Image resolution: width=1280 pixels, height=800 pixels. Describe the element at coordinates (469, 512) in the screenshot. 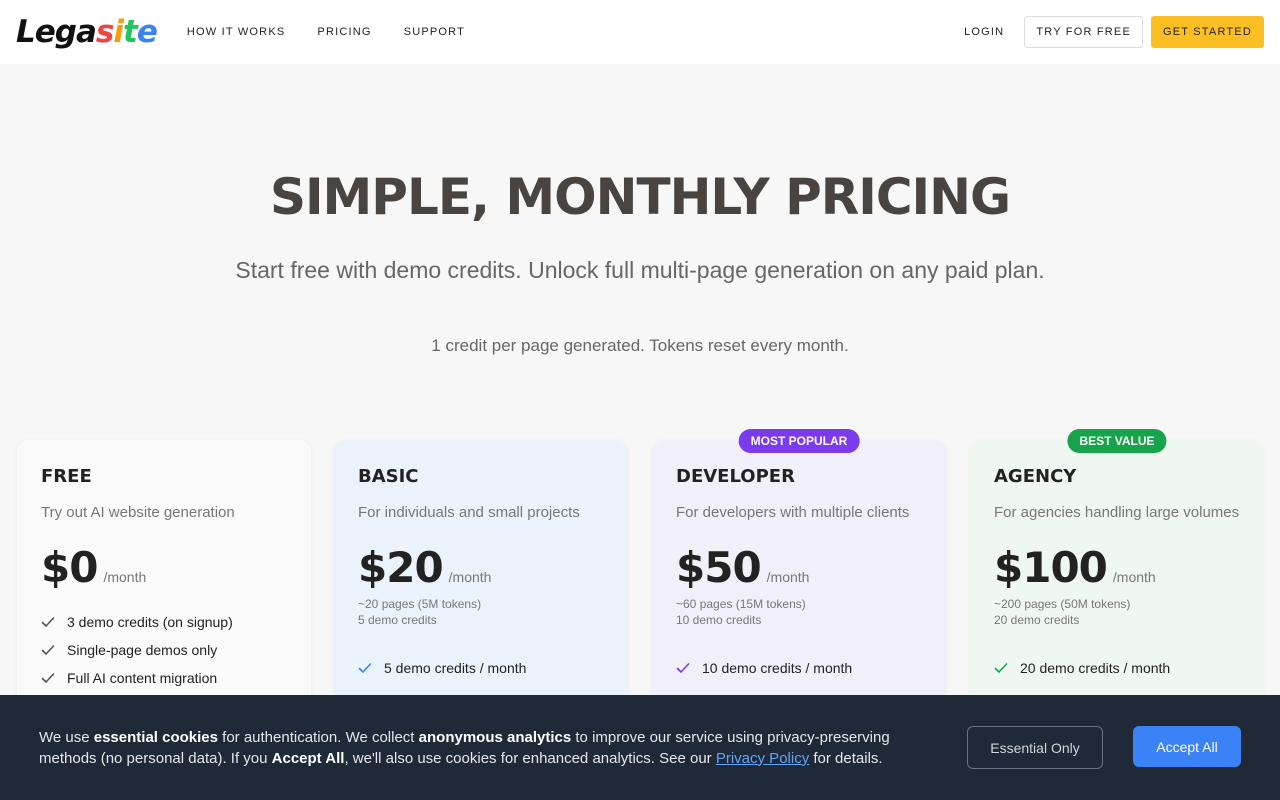

I see `plan-description: For individuals and small projects` at that location.